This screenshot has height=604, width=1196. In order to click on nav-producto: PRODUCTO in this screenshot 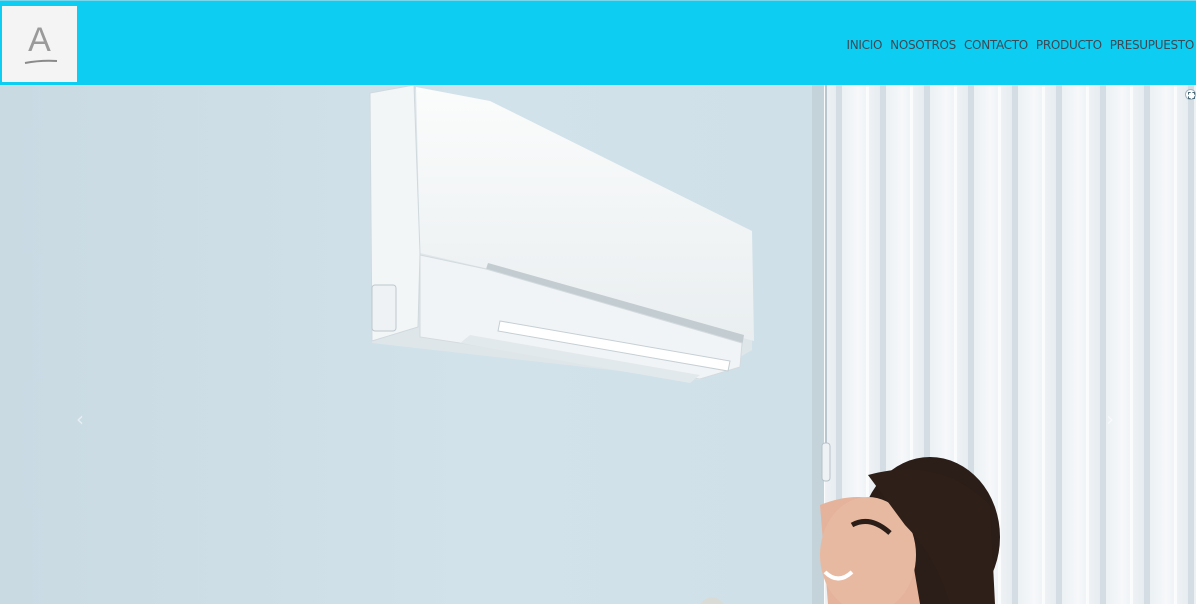, I will do `click(1069, 45)`.